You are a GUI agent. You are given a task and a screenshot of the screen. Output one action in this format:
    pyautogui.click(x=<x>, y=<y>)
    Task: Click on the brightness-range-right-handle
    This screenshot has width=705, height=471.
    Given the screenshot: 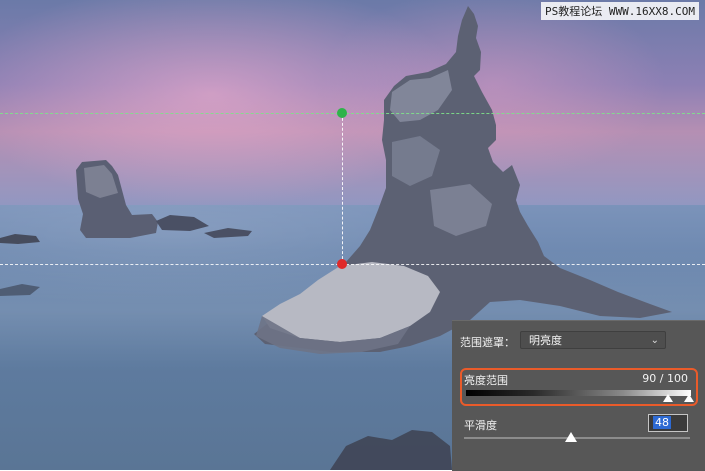 What is the action you would take?
    pyautogui.click(x=689, y=398)
    